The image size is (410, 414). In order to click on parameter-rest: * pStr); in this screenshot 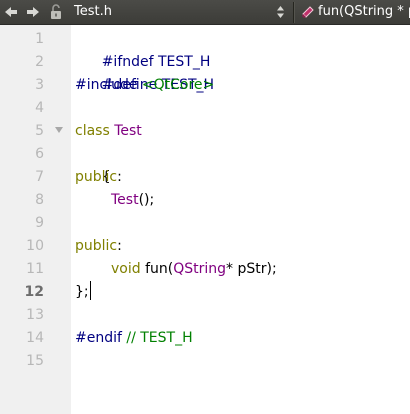, I will do `click(251, 269)`.